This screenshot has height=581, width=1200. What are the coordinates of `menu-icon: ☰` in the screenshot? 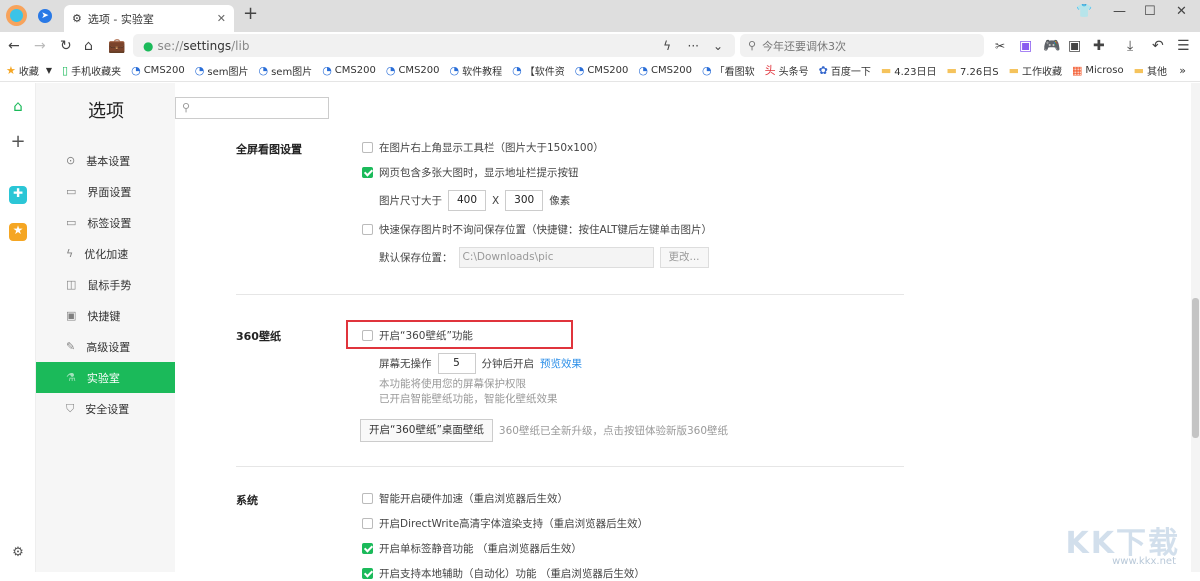 It's located at (1183, 46).